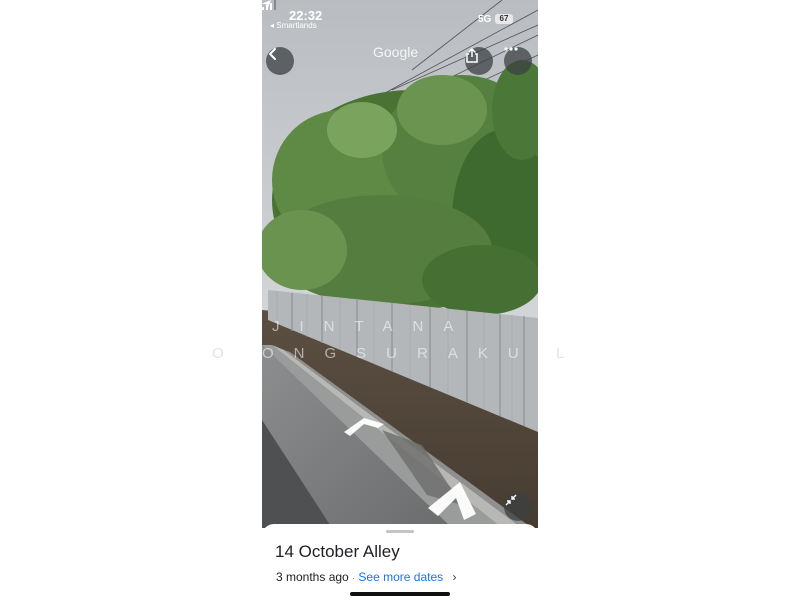 The image size is (800, 600). I want to click on status-bar: 22:32 ◂ Smartlands 5G 67, so click(400, 17).